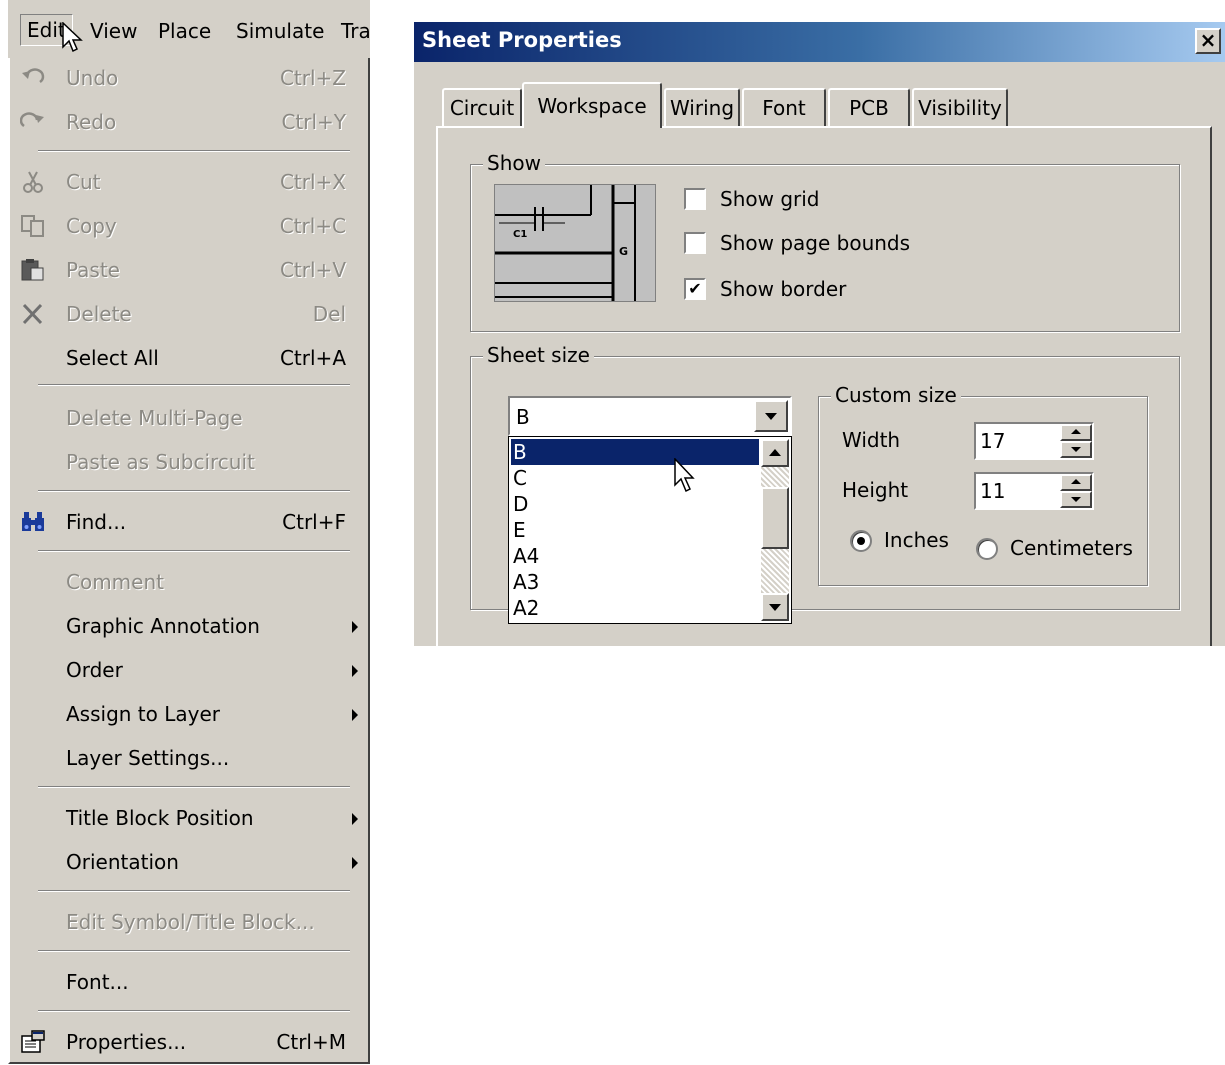 The image size is (1225, 1065). Describe the element at coordinates (188, 270) in the screenshot. I see `menu-item-paste: Paste Ctrl+V` at that location.